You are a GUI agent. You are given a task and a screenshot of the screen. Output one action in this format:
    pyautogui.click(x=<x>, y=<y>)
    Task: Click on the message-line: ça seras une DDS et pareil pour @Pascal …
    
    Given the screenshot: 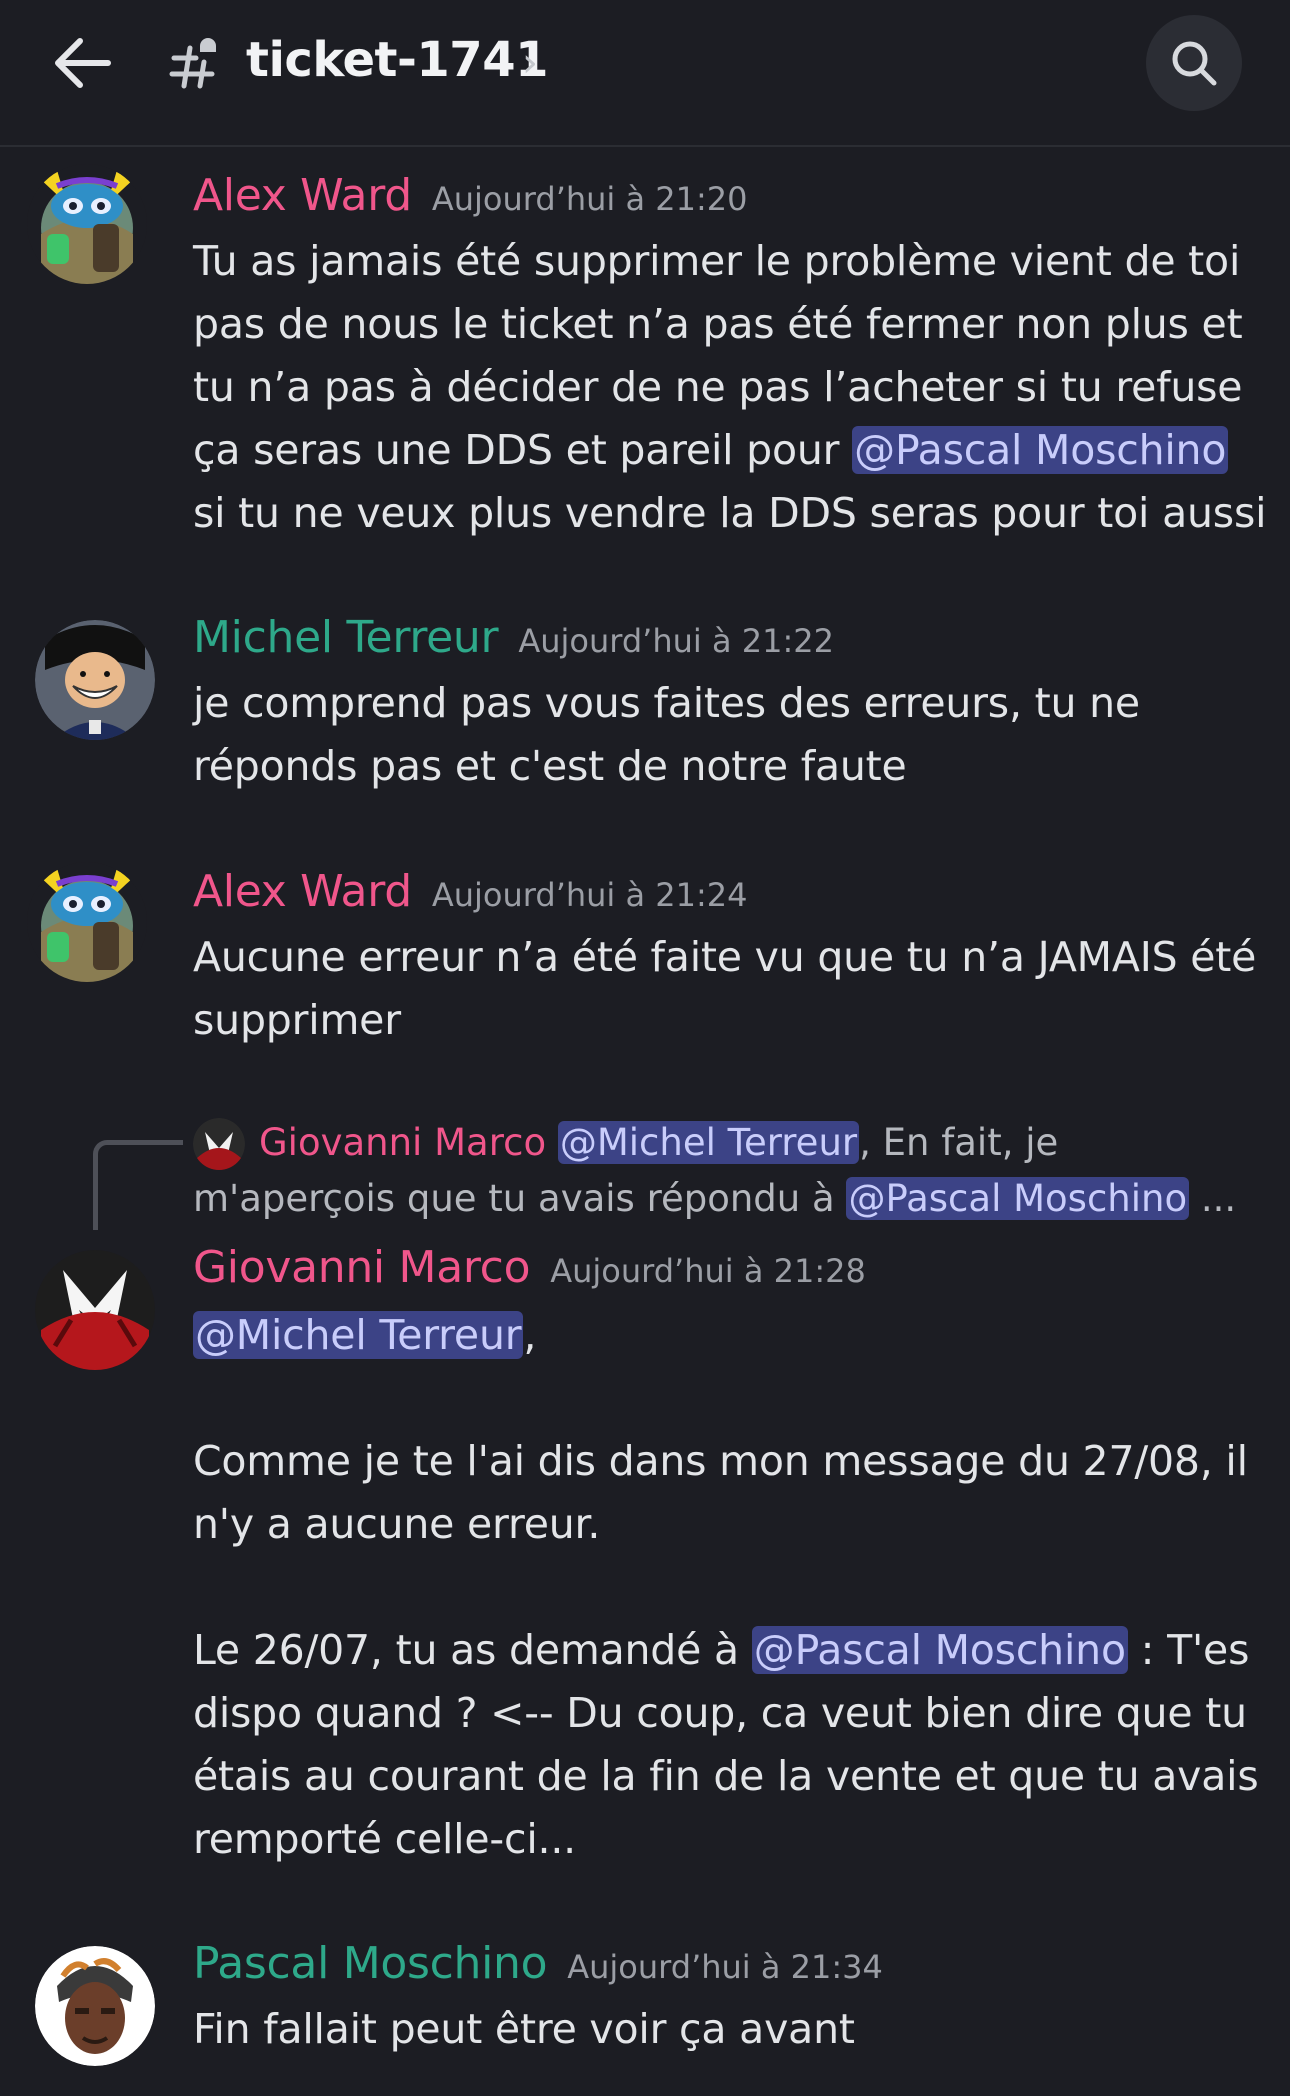 What is the action you would take?
    pyautogui.click(x=730, y=450)
    